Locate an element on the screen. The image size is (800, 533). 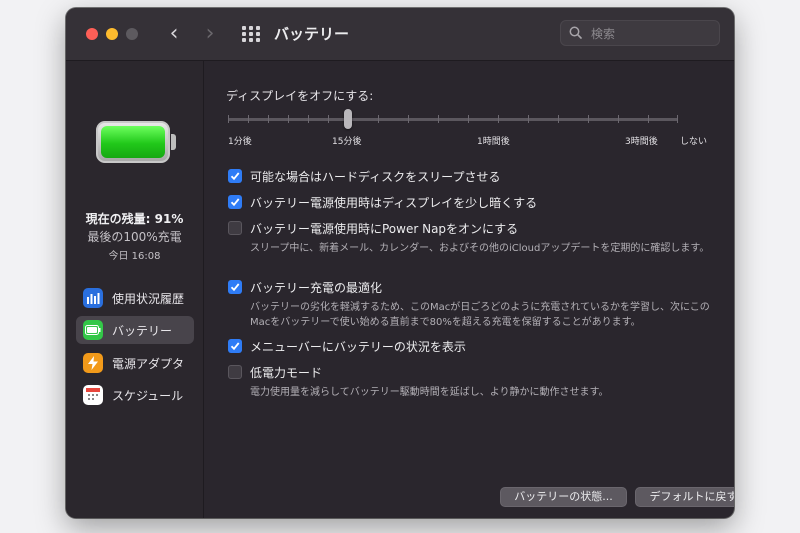
tick-label-1hour: 1時間後 is located at coordinates (493, 142).